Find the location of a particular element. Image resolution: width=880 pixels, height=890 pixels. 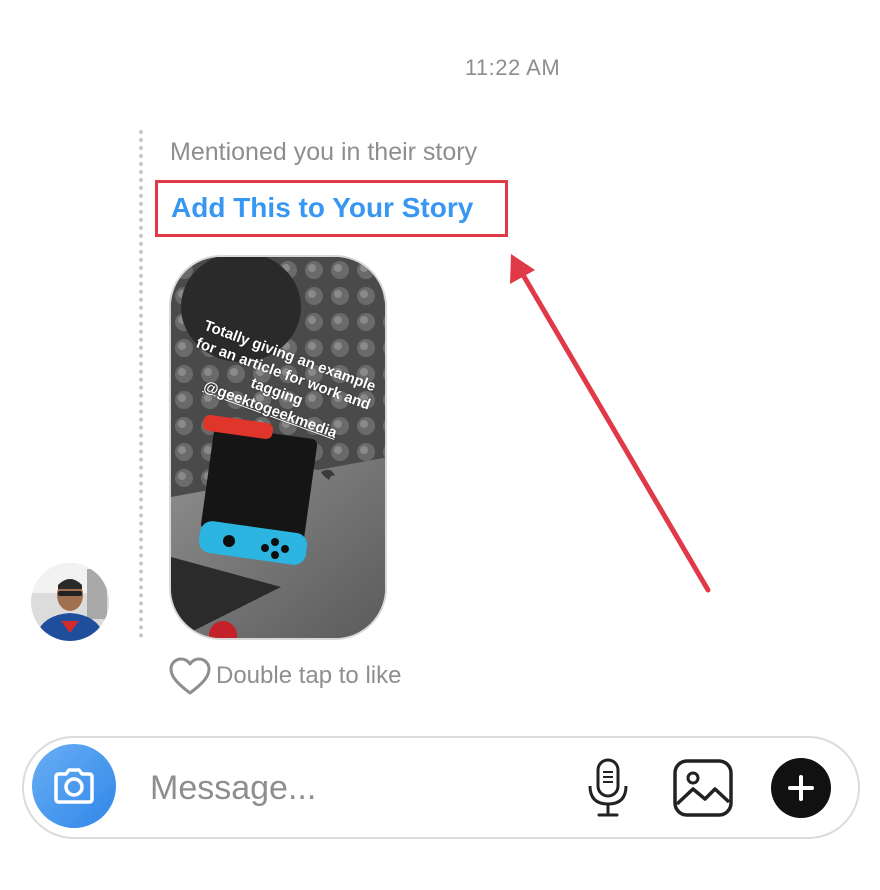

mention-text: Mentioned you in their story is located at coordinates (324, 152).